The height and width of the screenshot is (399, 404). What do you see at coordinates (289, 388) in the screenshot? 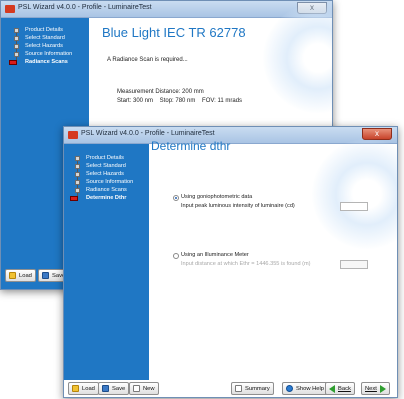
I see `help-icon` at bounding box center [289, 388].